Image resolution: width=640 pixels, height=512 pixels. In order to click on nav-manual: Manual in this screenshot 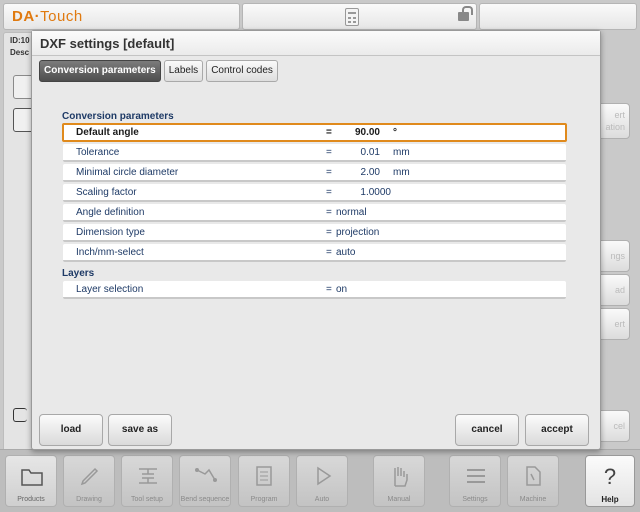, I will do `click(399, 481)`.